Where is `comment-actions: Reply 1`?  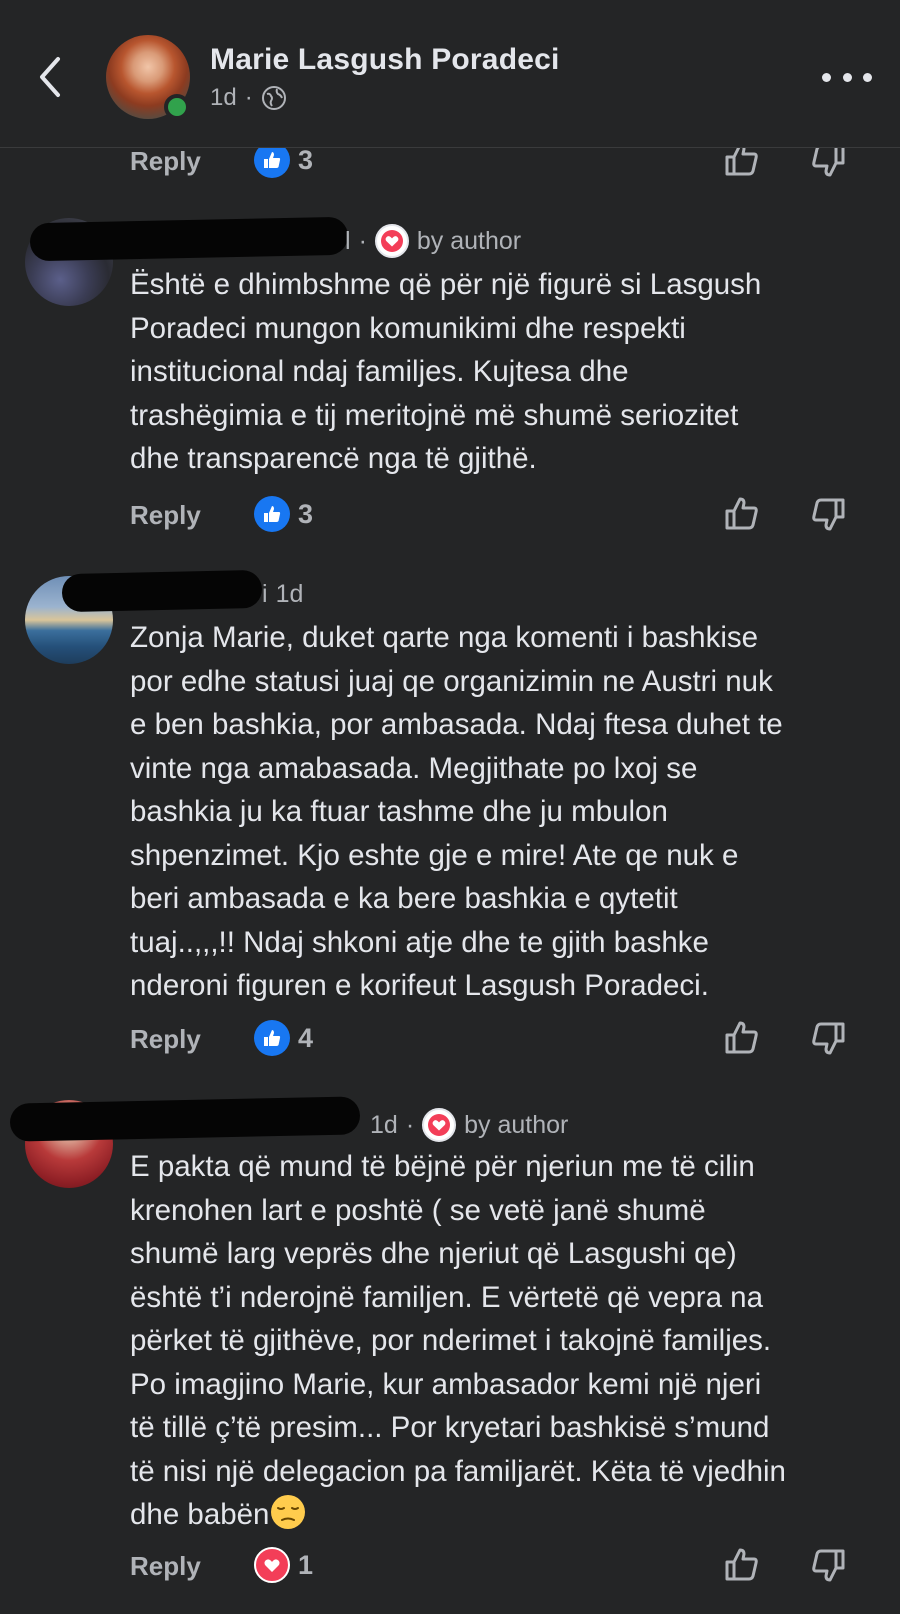 comment-actions: Reply 1 is located at coordinates (500, 1567).